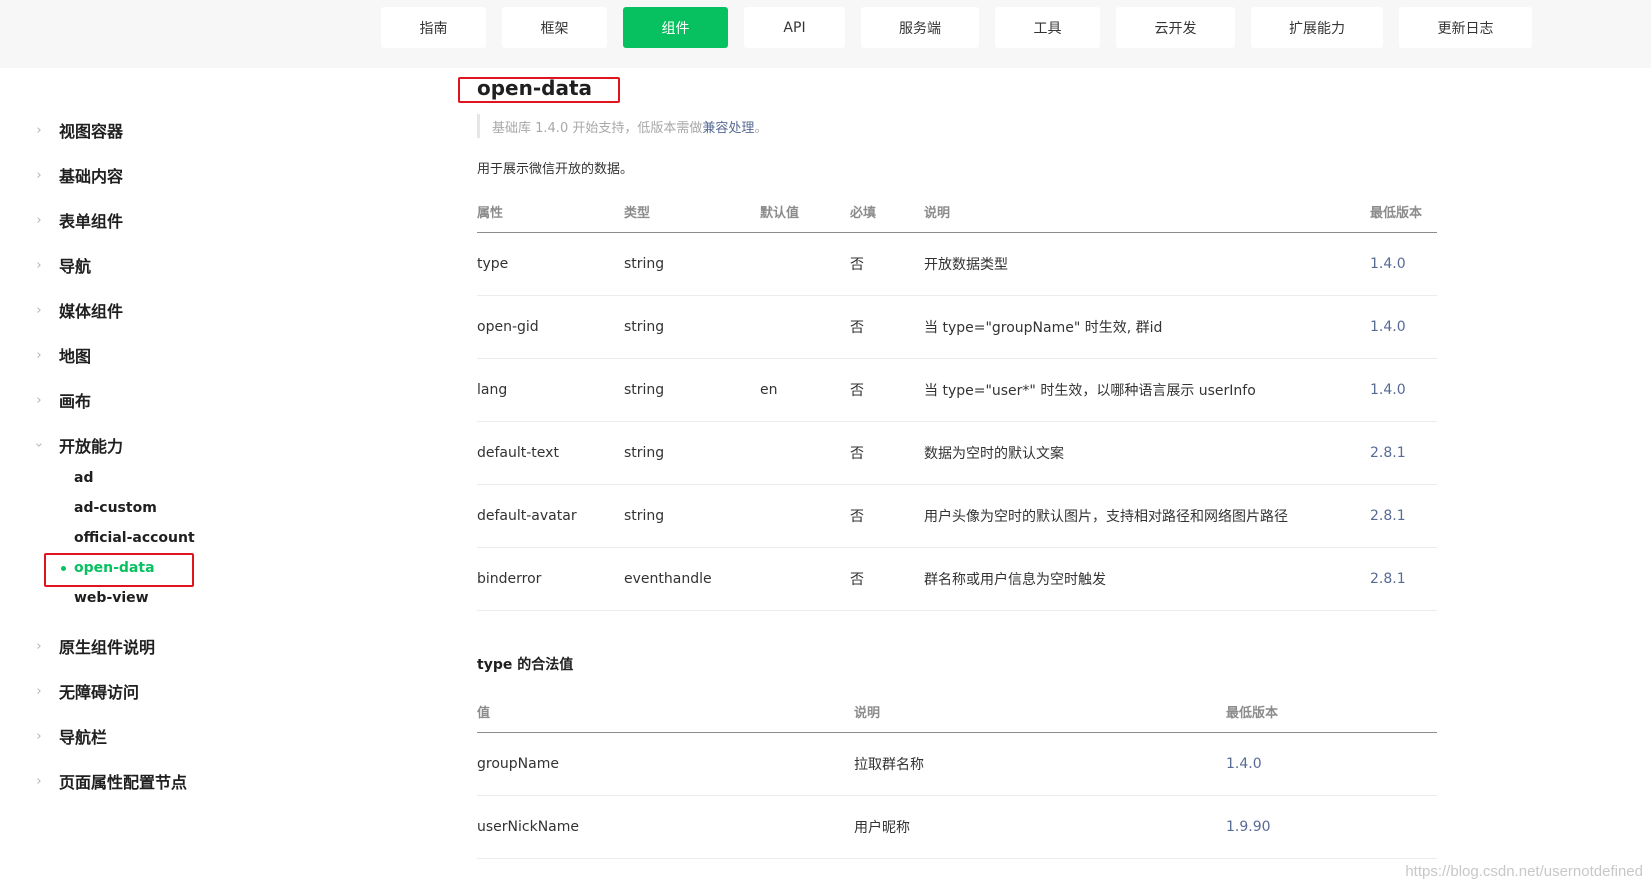  Describe the element at coordinates (1147, 264) in the screenshot. I see `cell-description: 开放数据类型` at that location.